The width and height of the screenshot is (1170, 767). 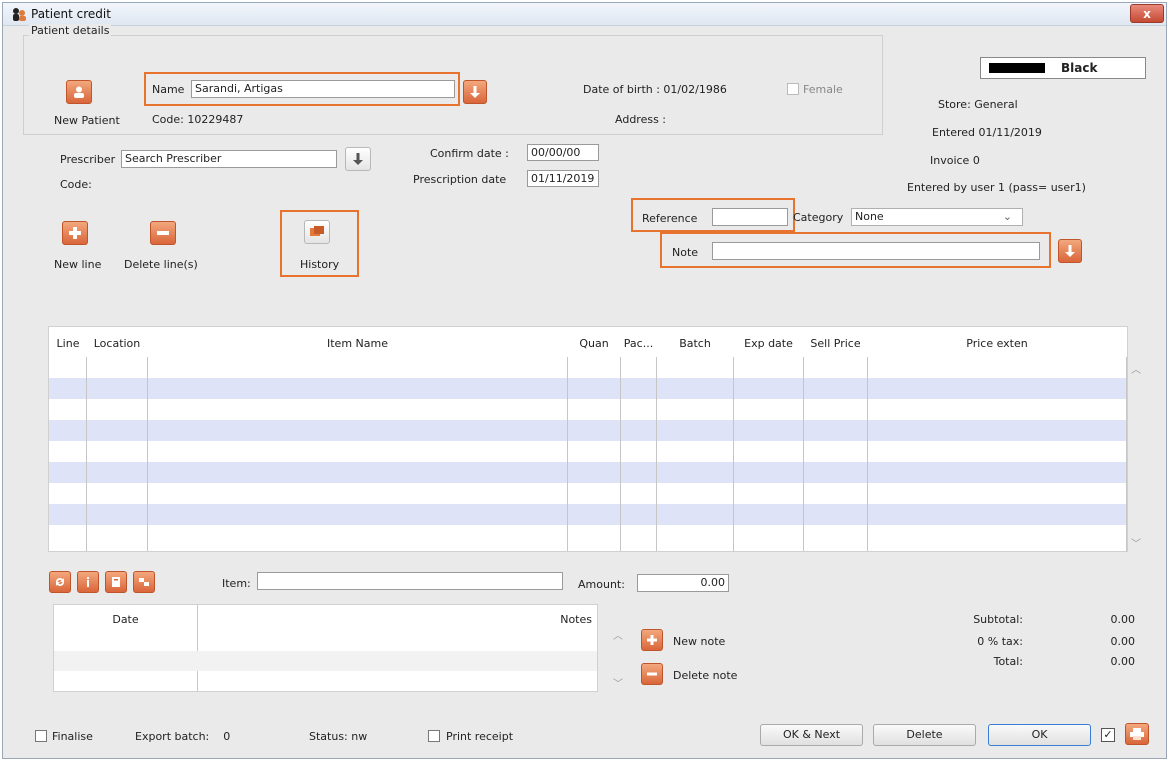 I want to click on store-color-box: Black, so click(x=1063, y=68).